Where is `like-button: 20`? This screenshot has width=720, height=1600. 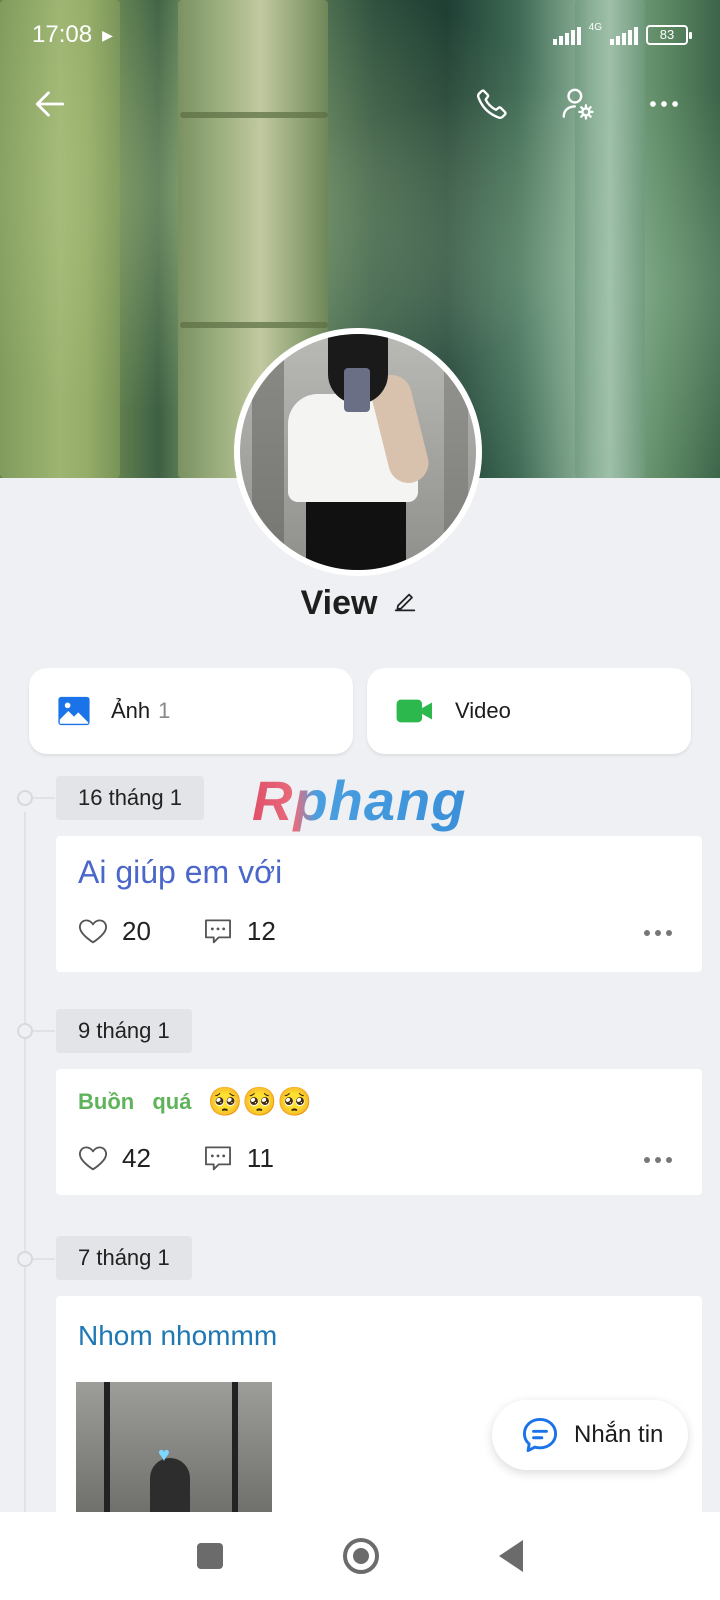
like-button: 20 is located at coordinates (113, 931).